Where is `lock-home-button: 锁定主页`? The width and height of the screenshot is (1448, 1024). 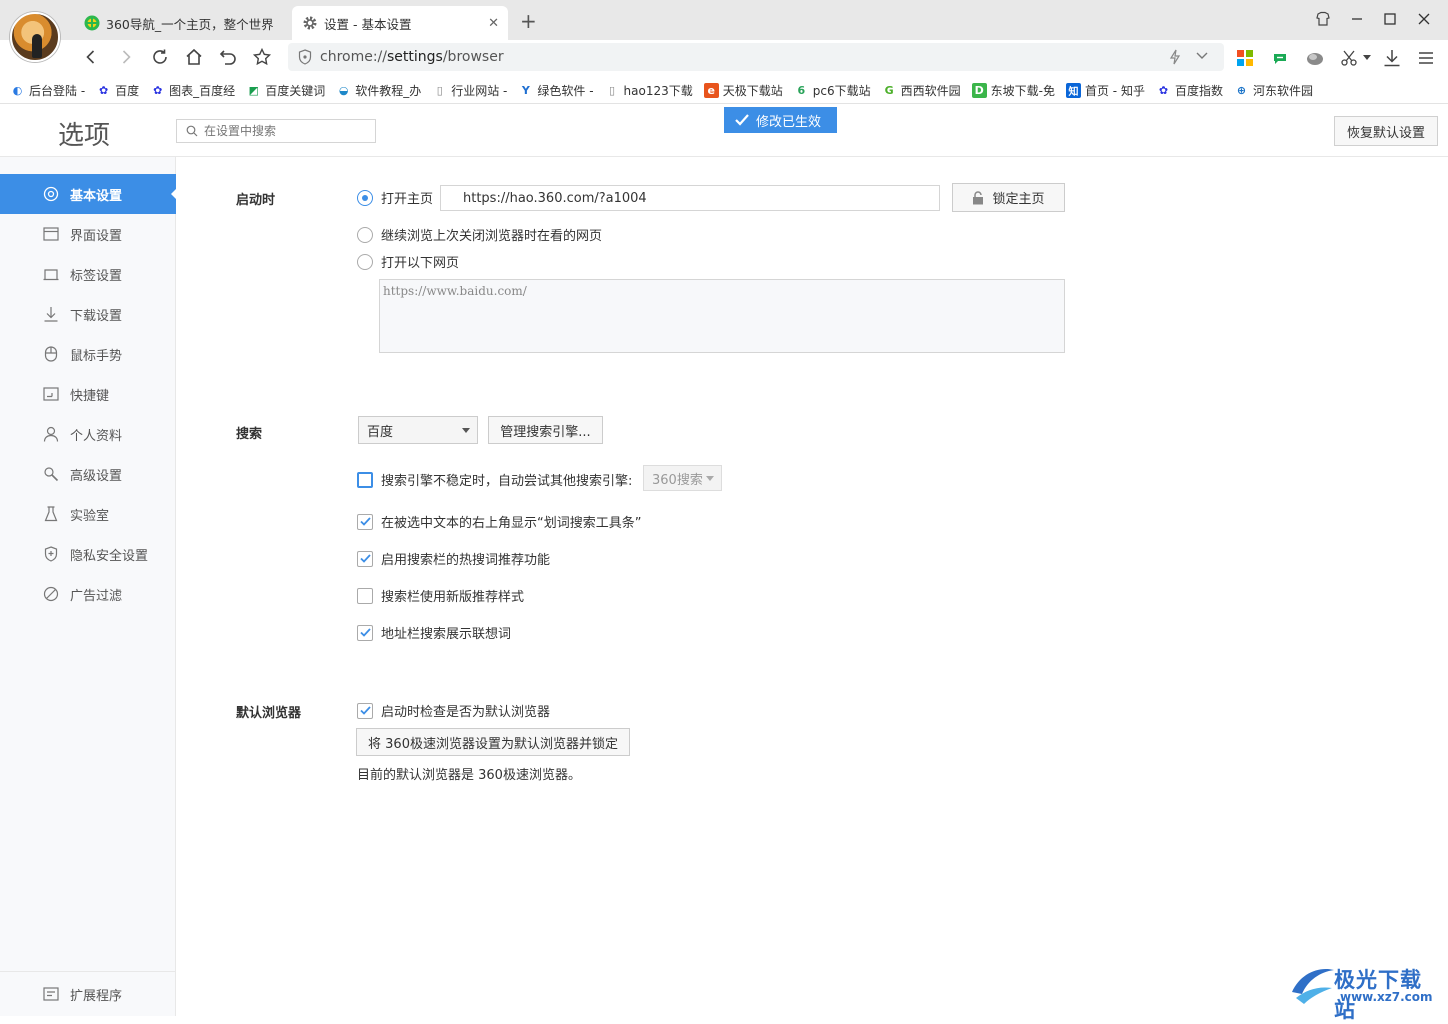 lock-home-button: 锁定主页 is located at coordinates (1008, 197).